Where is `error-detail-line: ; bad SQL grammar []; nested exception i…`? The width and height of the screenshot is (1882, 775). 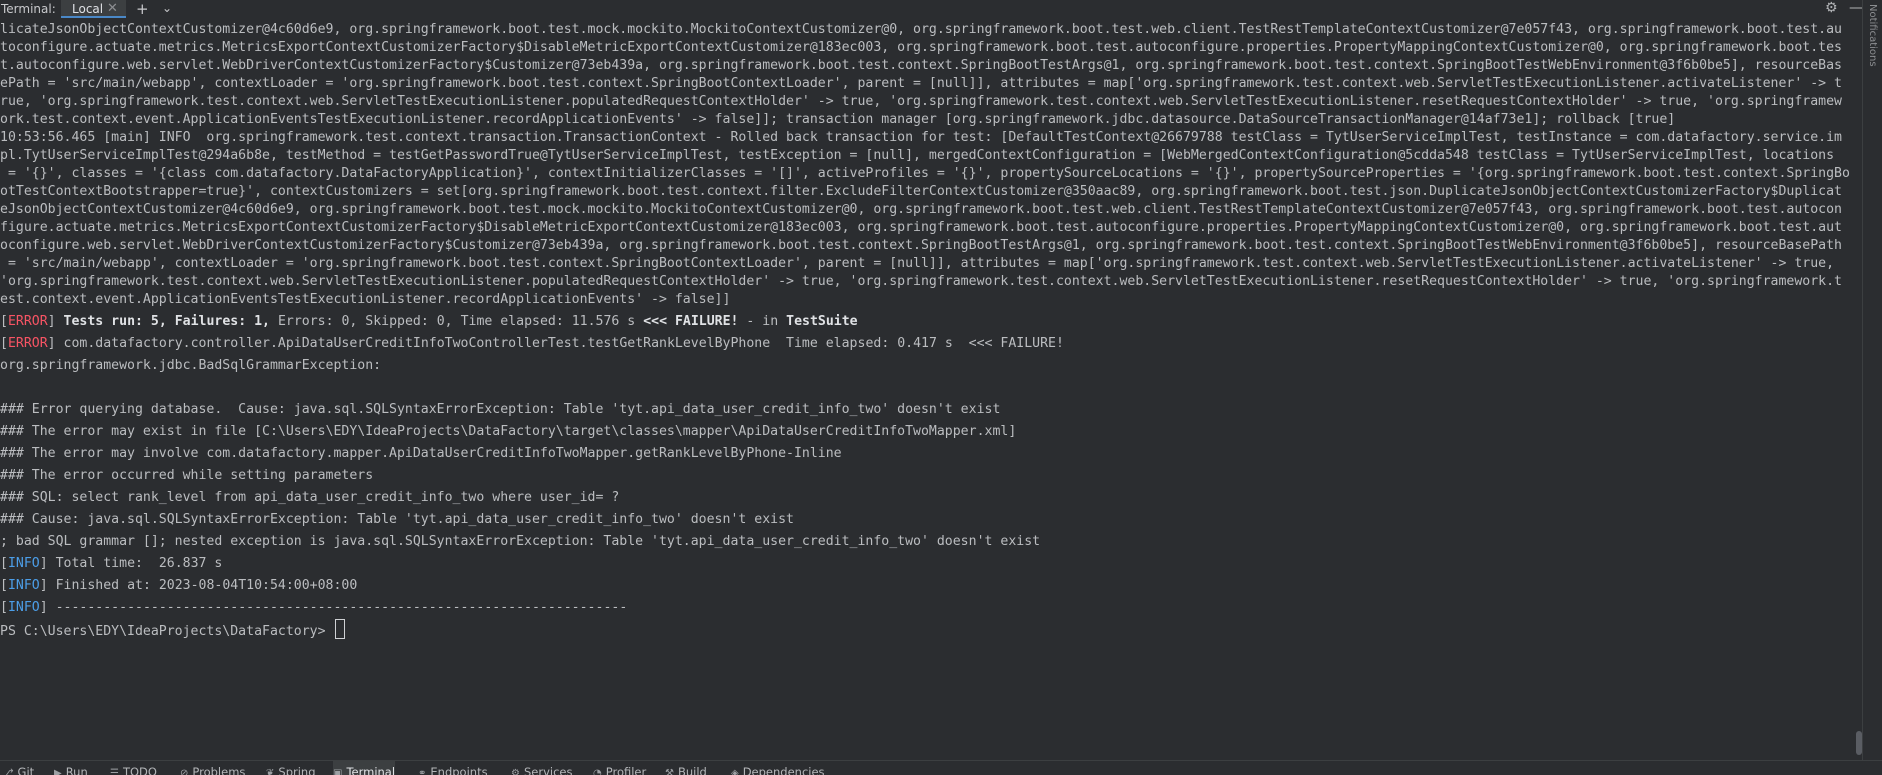
error-detail-line: ; bad SQL grammar []; nested exception i… is located at coordinates (520, 541).